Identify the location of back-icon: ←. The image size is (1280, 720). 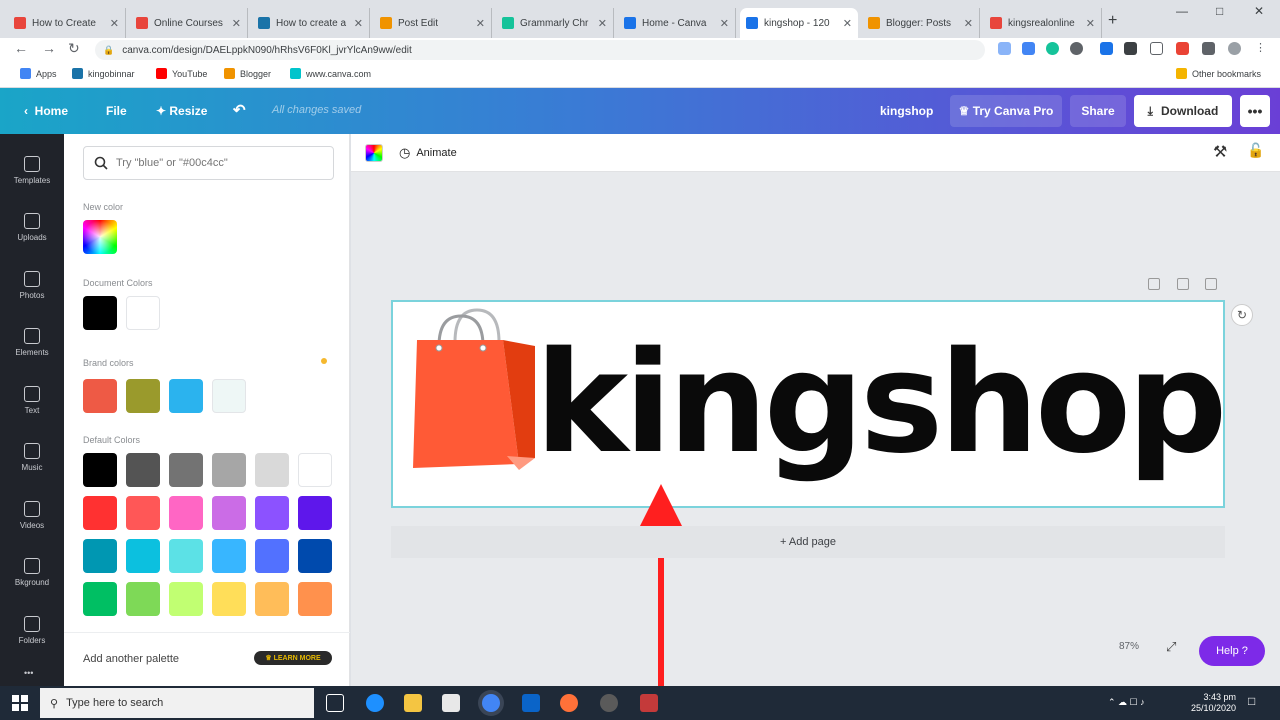
(21, 48).